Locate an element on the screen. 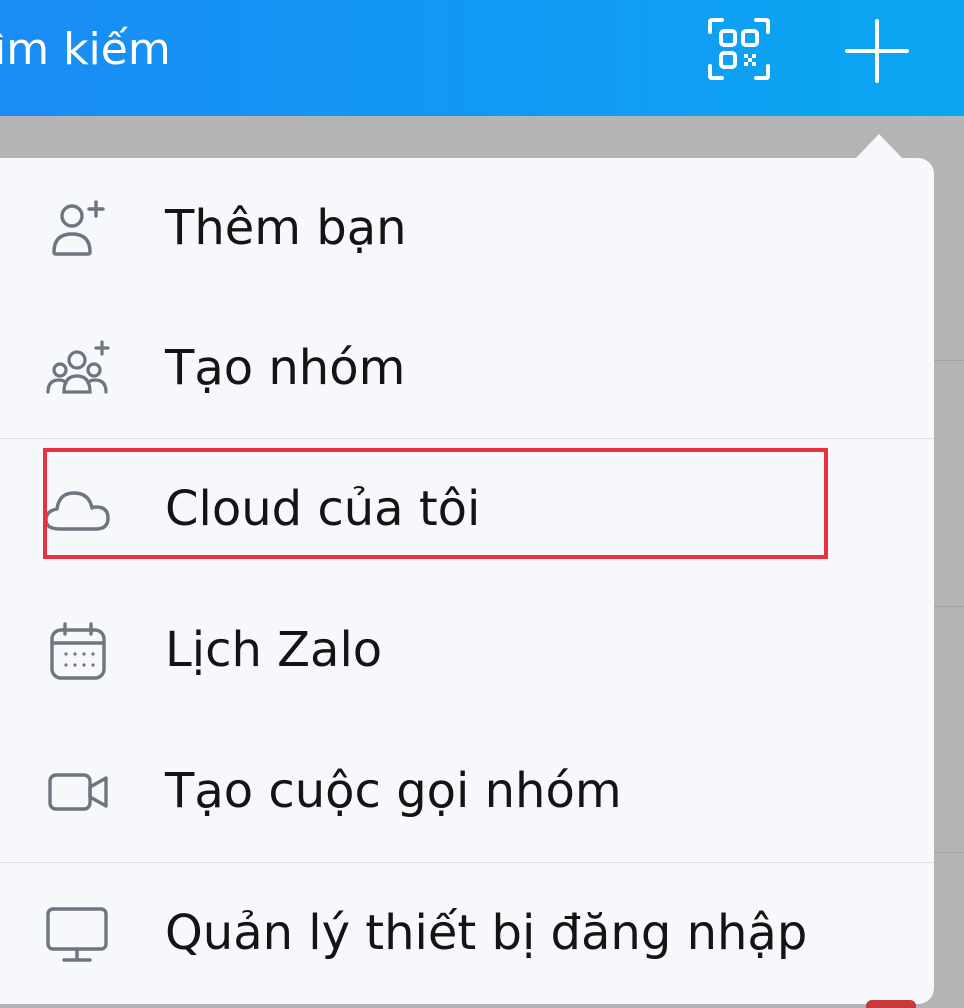 The image size is (964, 1008). menu-item-manage-devices: Quản lý thiết bị đăng nhập is located at coordinates (467, 933).